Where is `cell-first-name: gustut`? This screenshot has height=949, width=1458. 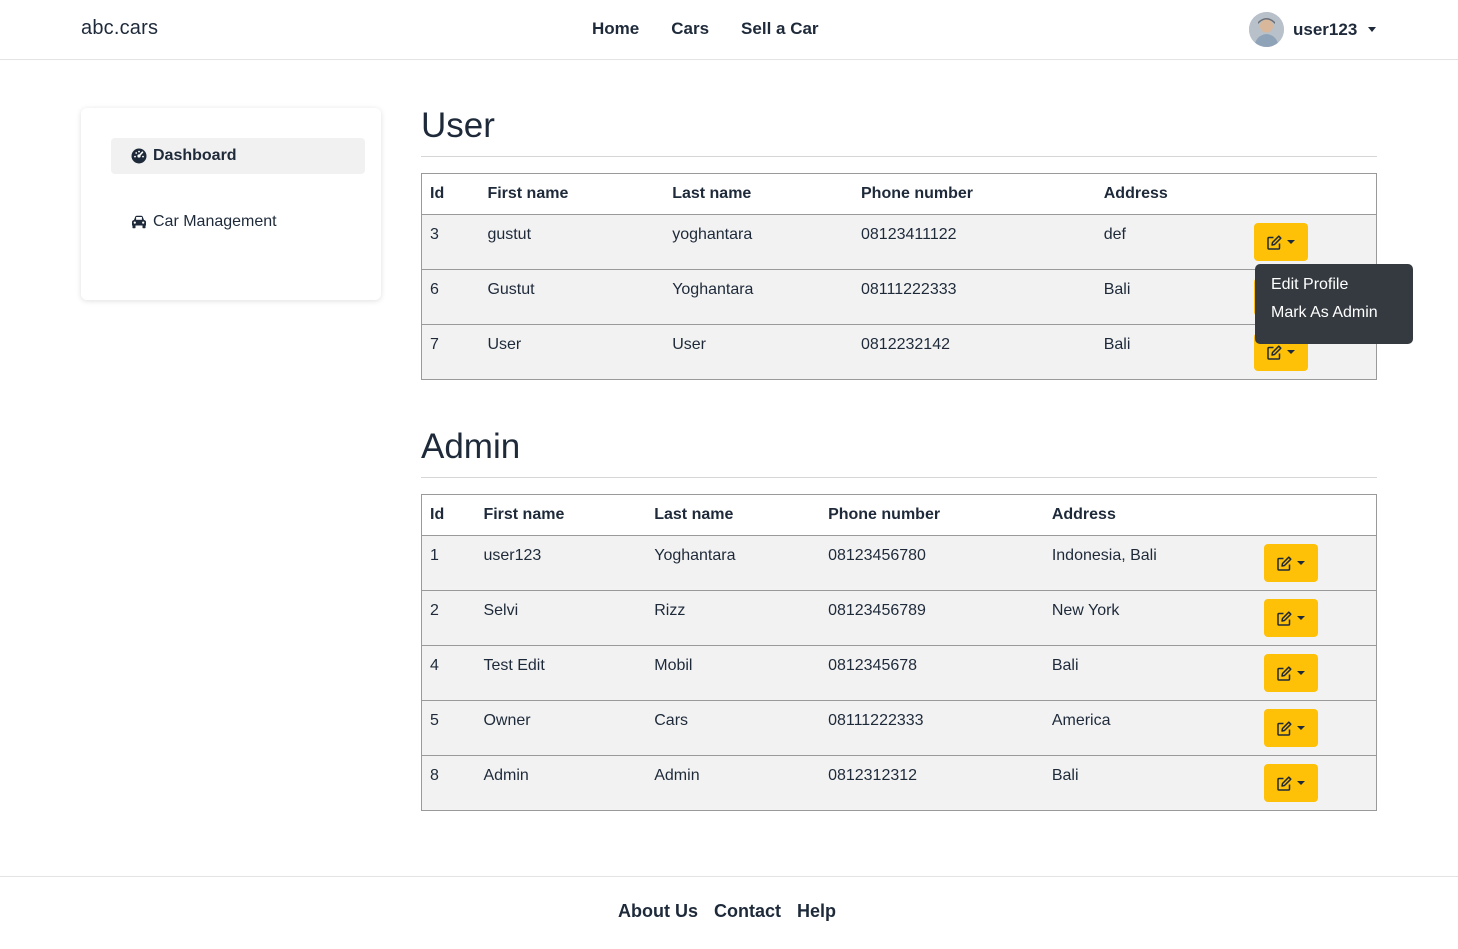 cell-first-name: gustut is located at coordinates (572, 242).